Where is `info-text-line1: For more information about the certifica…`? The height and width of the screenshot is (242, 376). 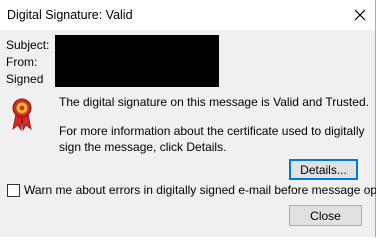
info-text-line1: For more information about the certifica… is located at coordinates (212, 131).